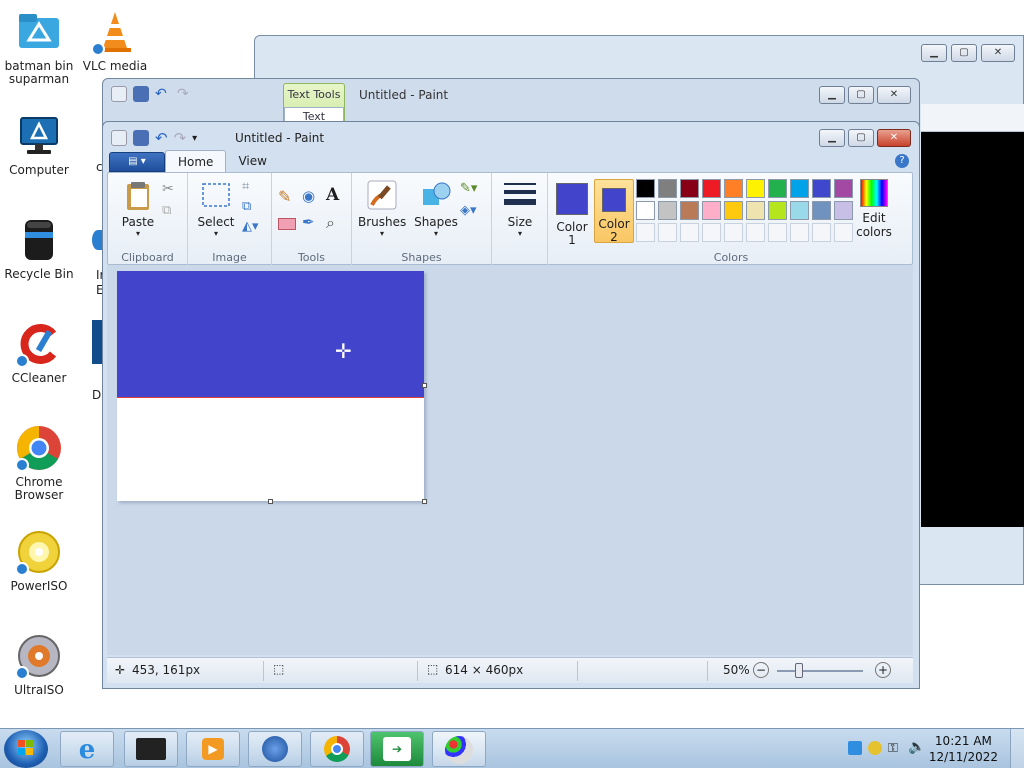  Describe the element at coordinates (39, 248) in the screenshot. I see `desktop-icon-recycle-bin: Recycle Bin` at that location.